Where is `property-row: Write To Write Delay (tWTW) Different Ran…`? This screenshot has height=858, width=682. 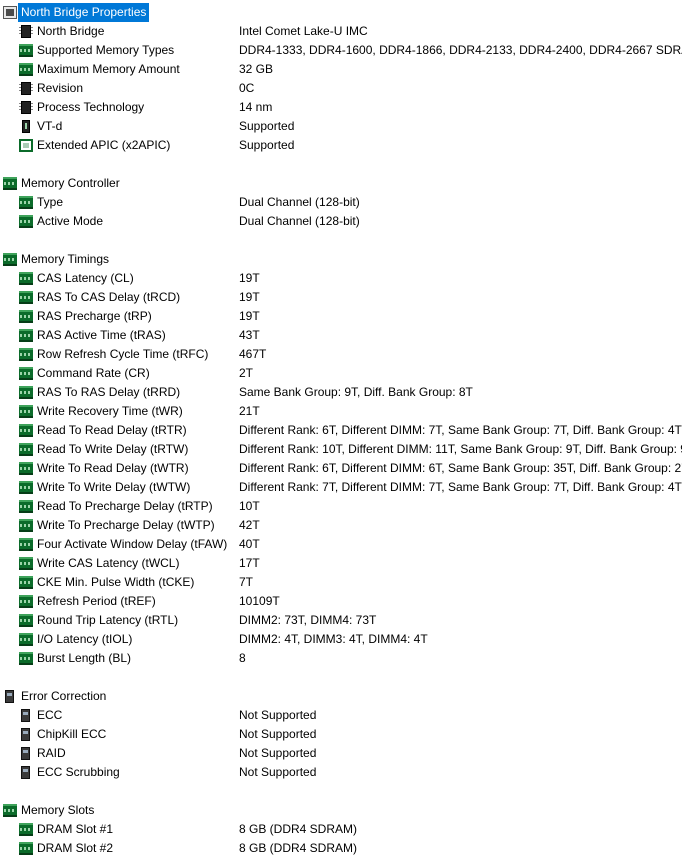 property-row: Write To Write Delay (tWTW) Different Ran… is located at coordinates (341, 487).